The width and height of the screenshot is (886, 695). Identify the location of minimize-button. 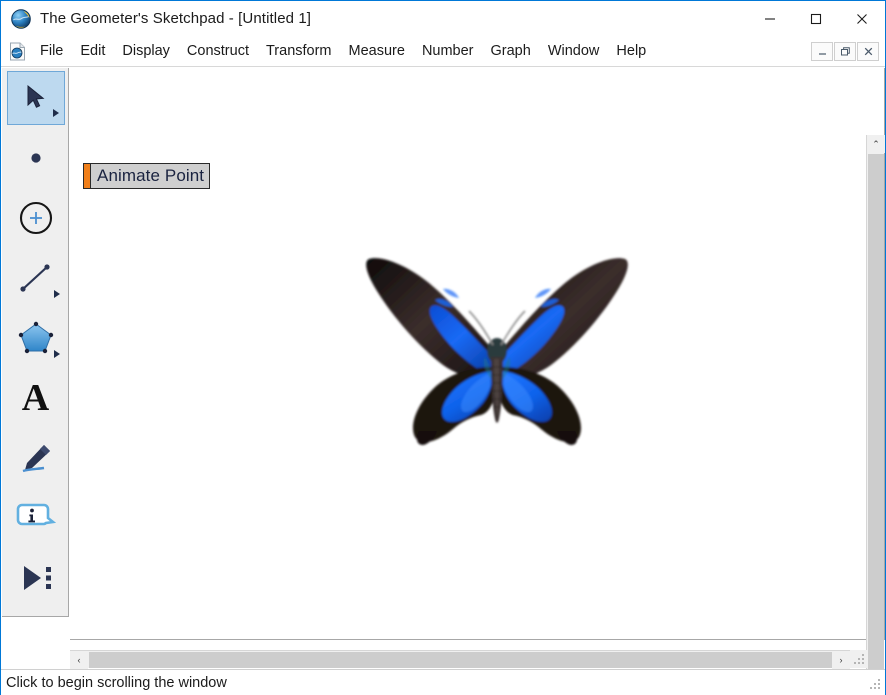
(770, 18).